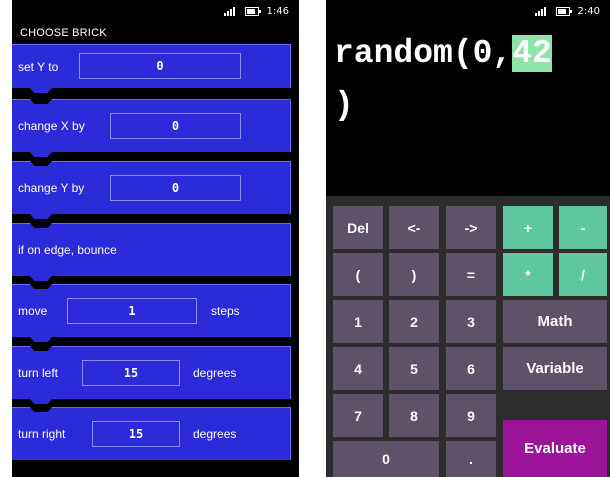 The height and width of the screenshot is (477, 610). Describe the element at coordinates (414, 368) in the screenshot. I see `digit-5-key: 5` at that location.